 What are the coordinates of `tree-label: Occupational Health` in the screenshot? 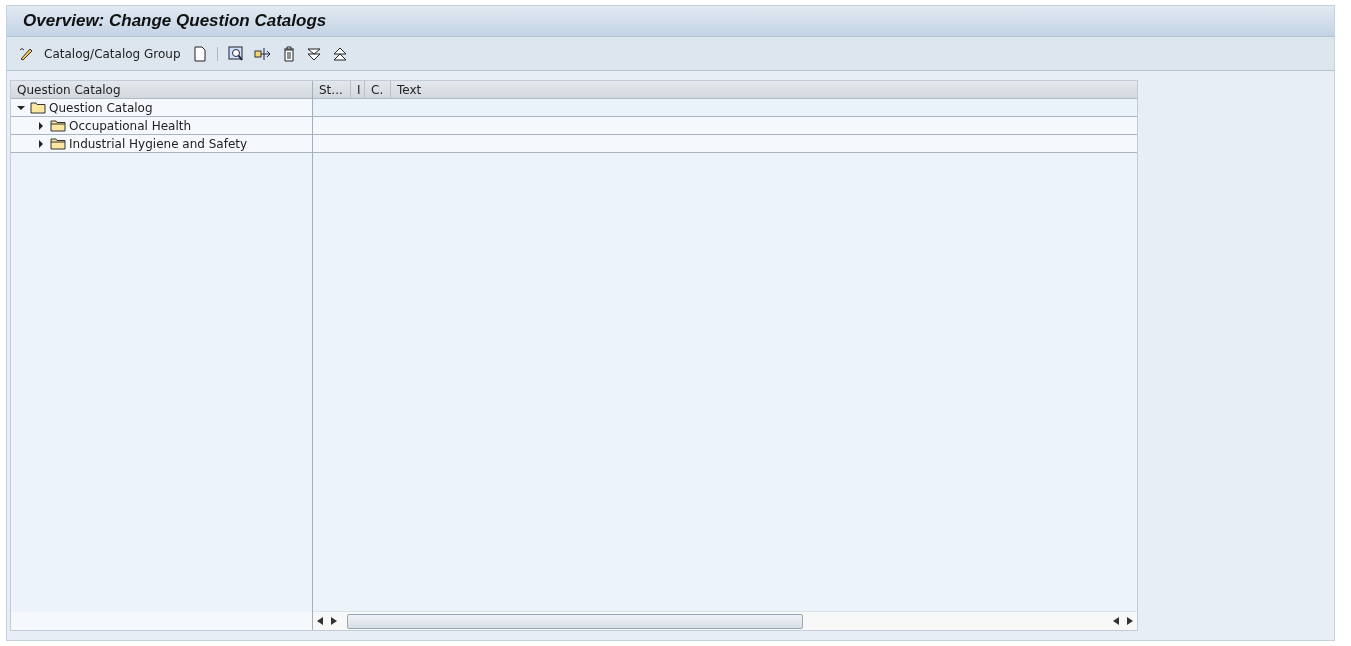 It's located at (130, 125).